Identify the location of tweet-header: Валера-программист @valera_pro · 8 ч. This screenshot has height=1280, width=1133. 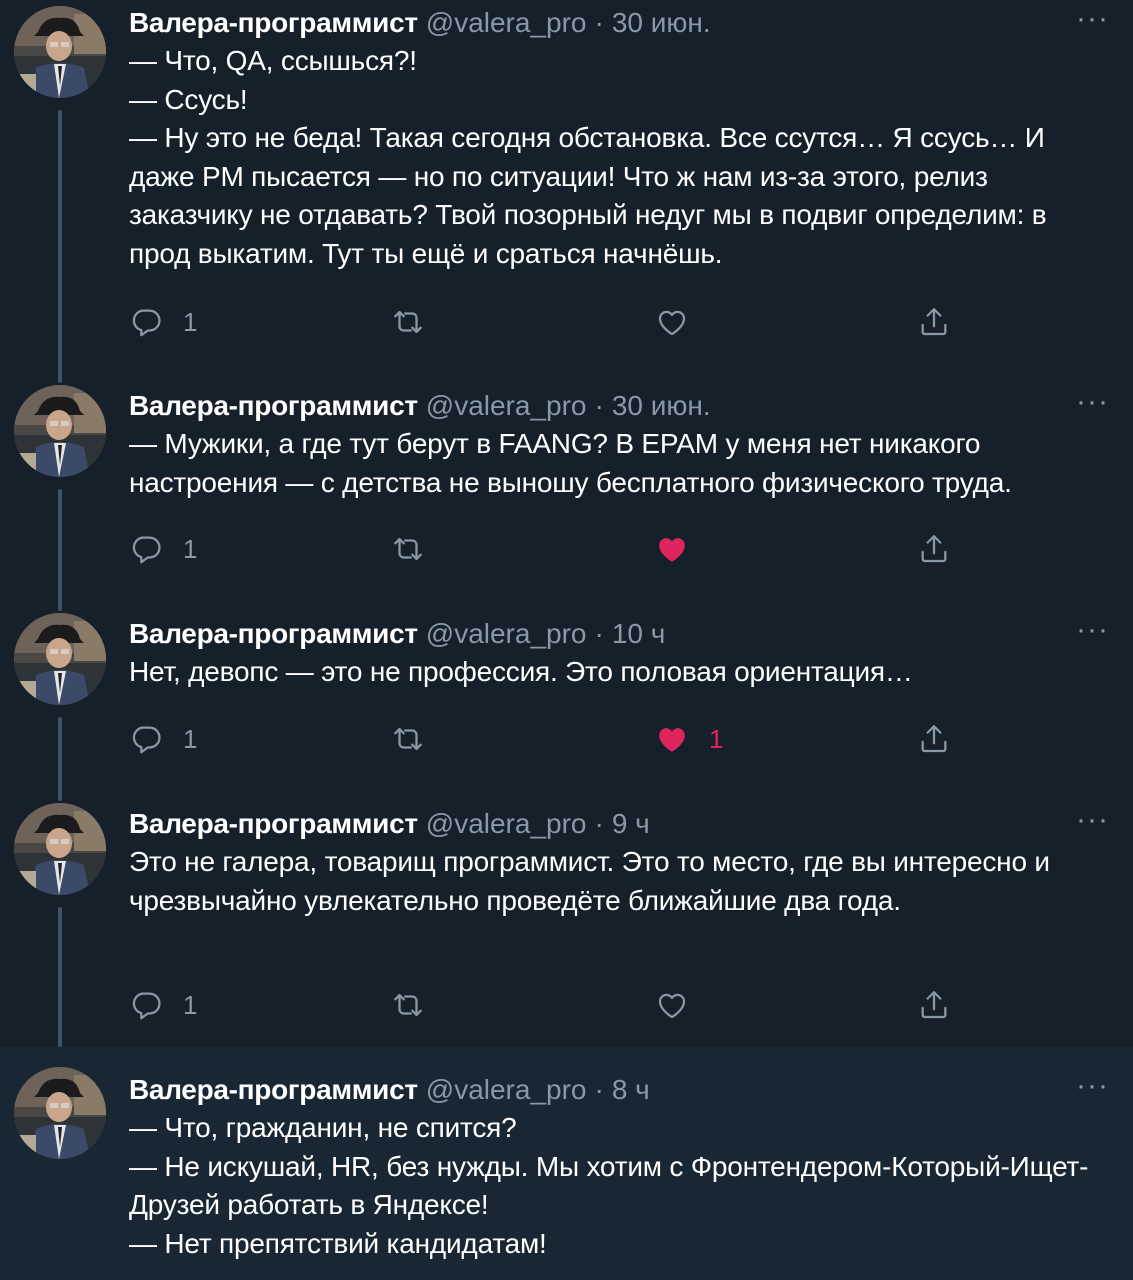
(622, 1090).